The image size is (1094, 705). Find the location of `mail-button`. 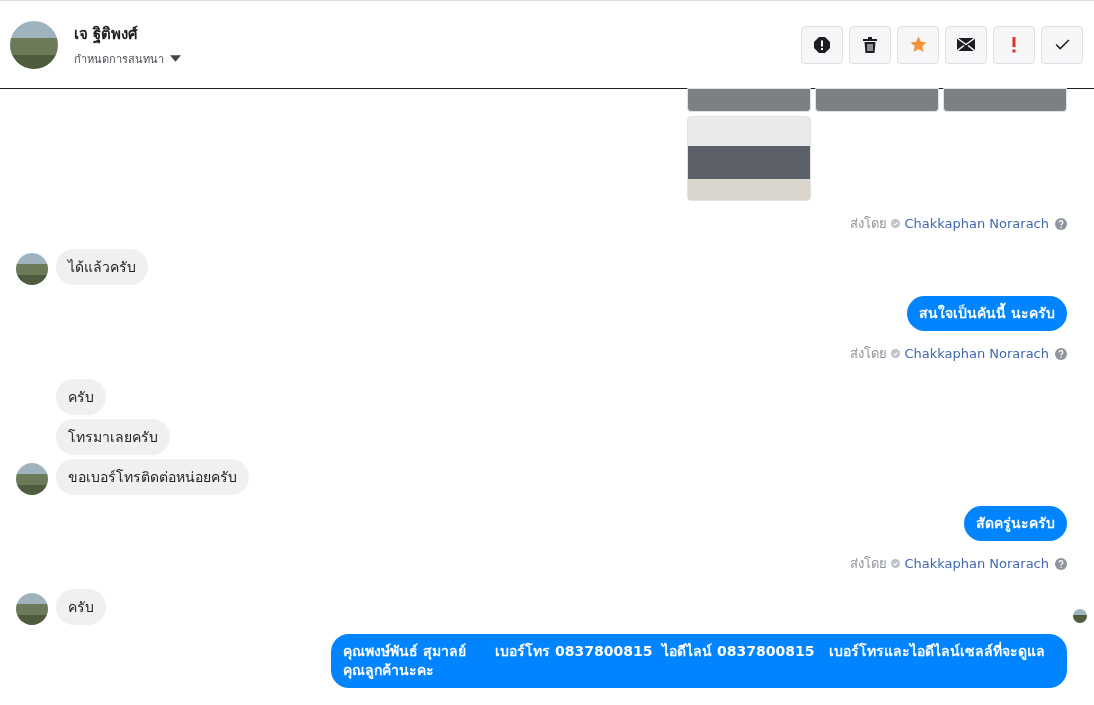

mail-button is located at coordinates (966, 44).